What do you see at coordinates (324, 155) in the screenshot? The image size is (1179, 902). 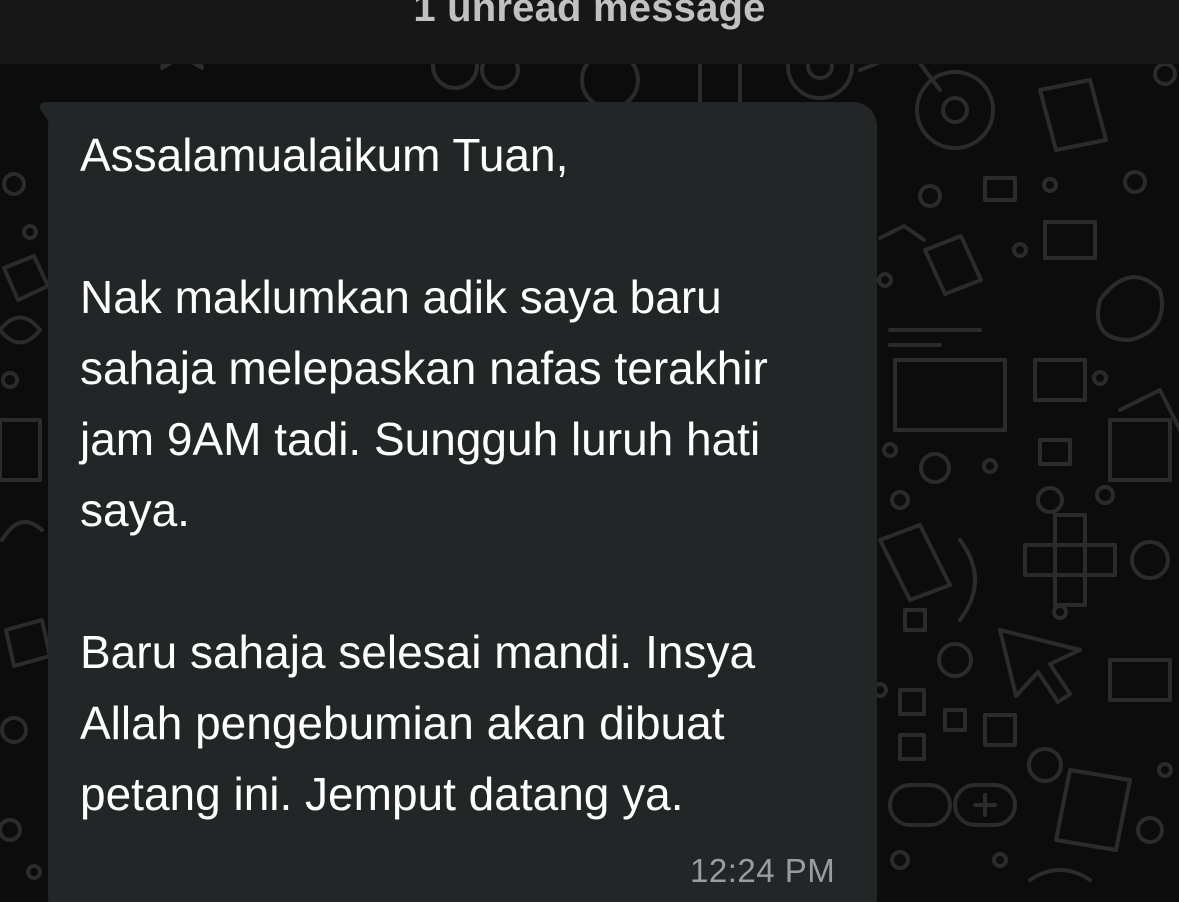 I see `message-greeting: Assalamualaikum Tuan,` at bounding box center [324, 155].